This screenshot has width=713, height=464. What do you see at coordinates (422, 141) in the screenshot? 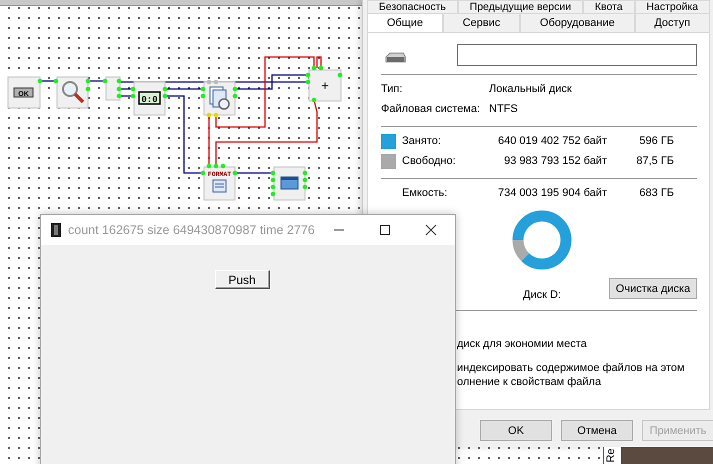
I see `field-label: Занято:` at bounding box center [422, 141].